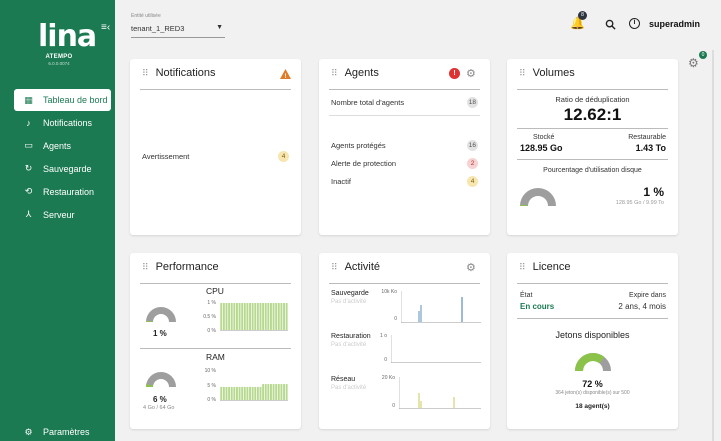  Describe the element at coordinates (105, 27) in the screenshot. I see `collapse-sidebar-icon: ≡‹` at that location.